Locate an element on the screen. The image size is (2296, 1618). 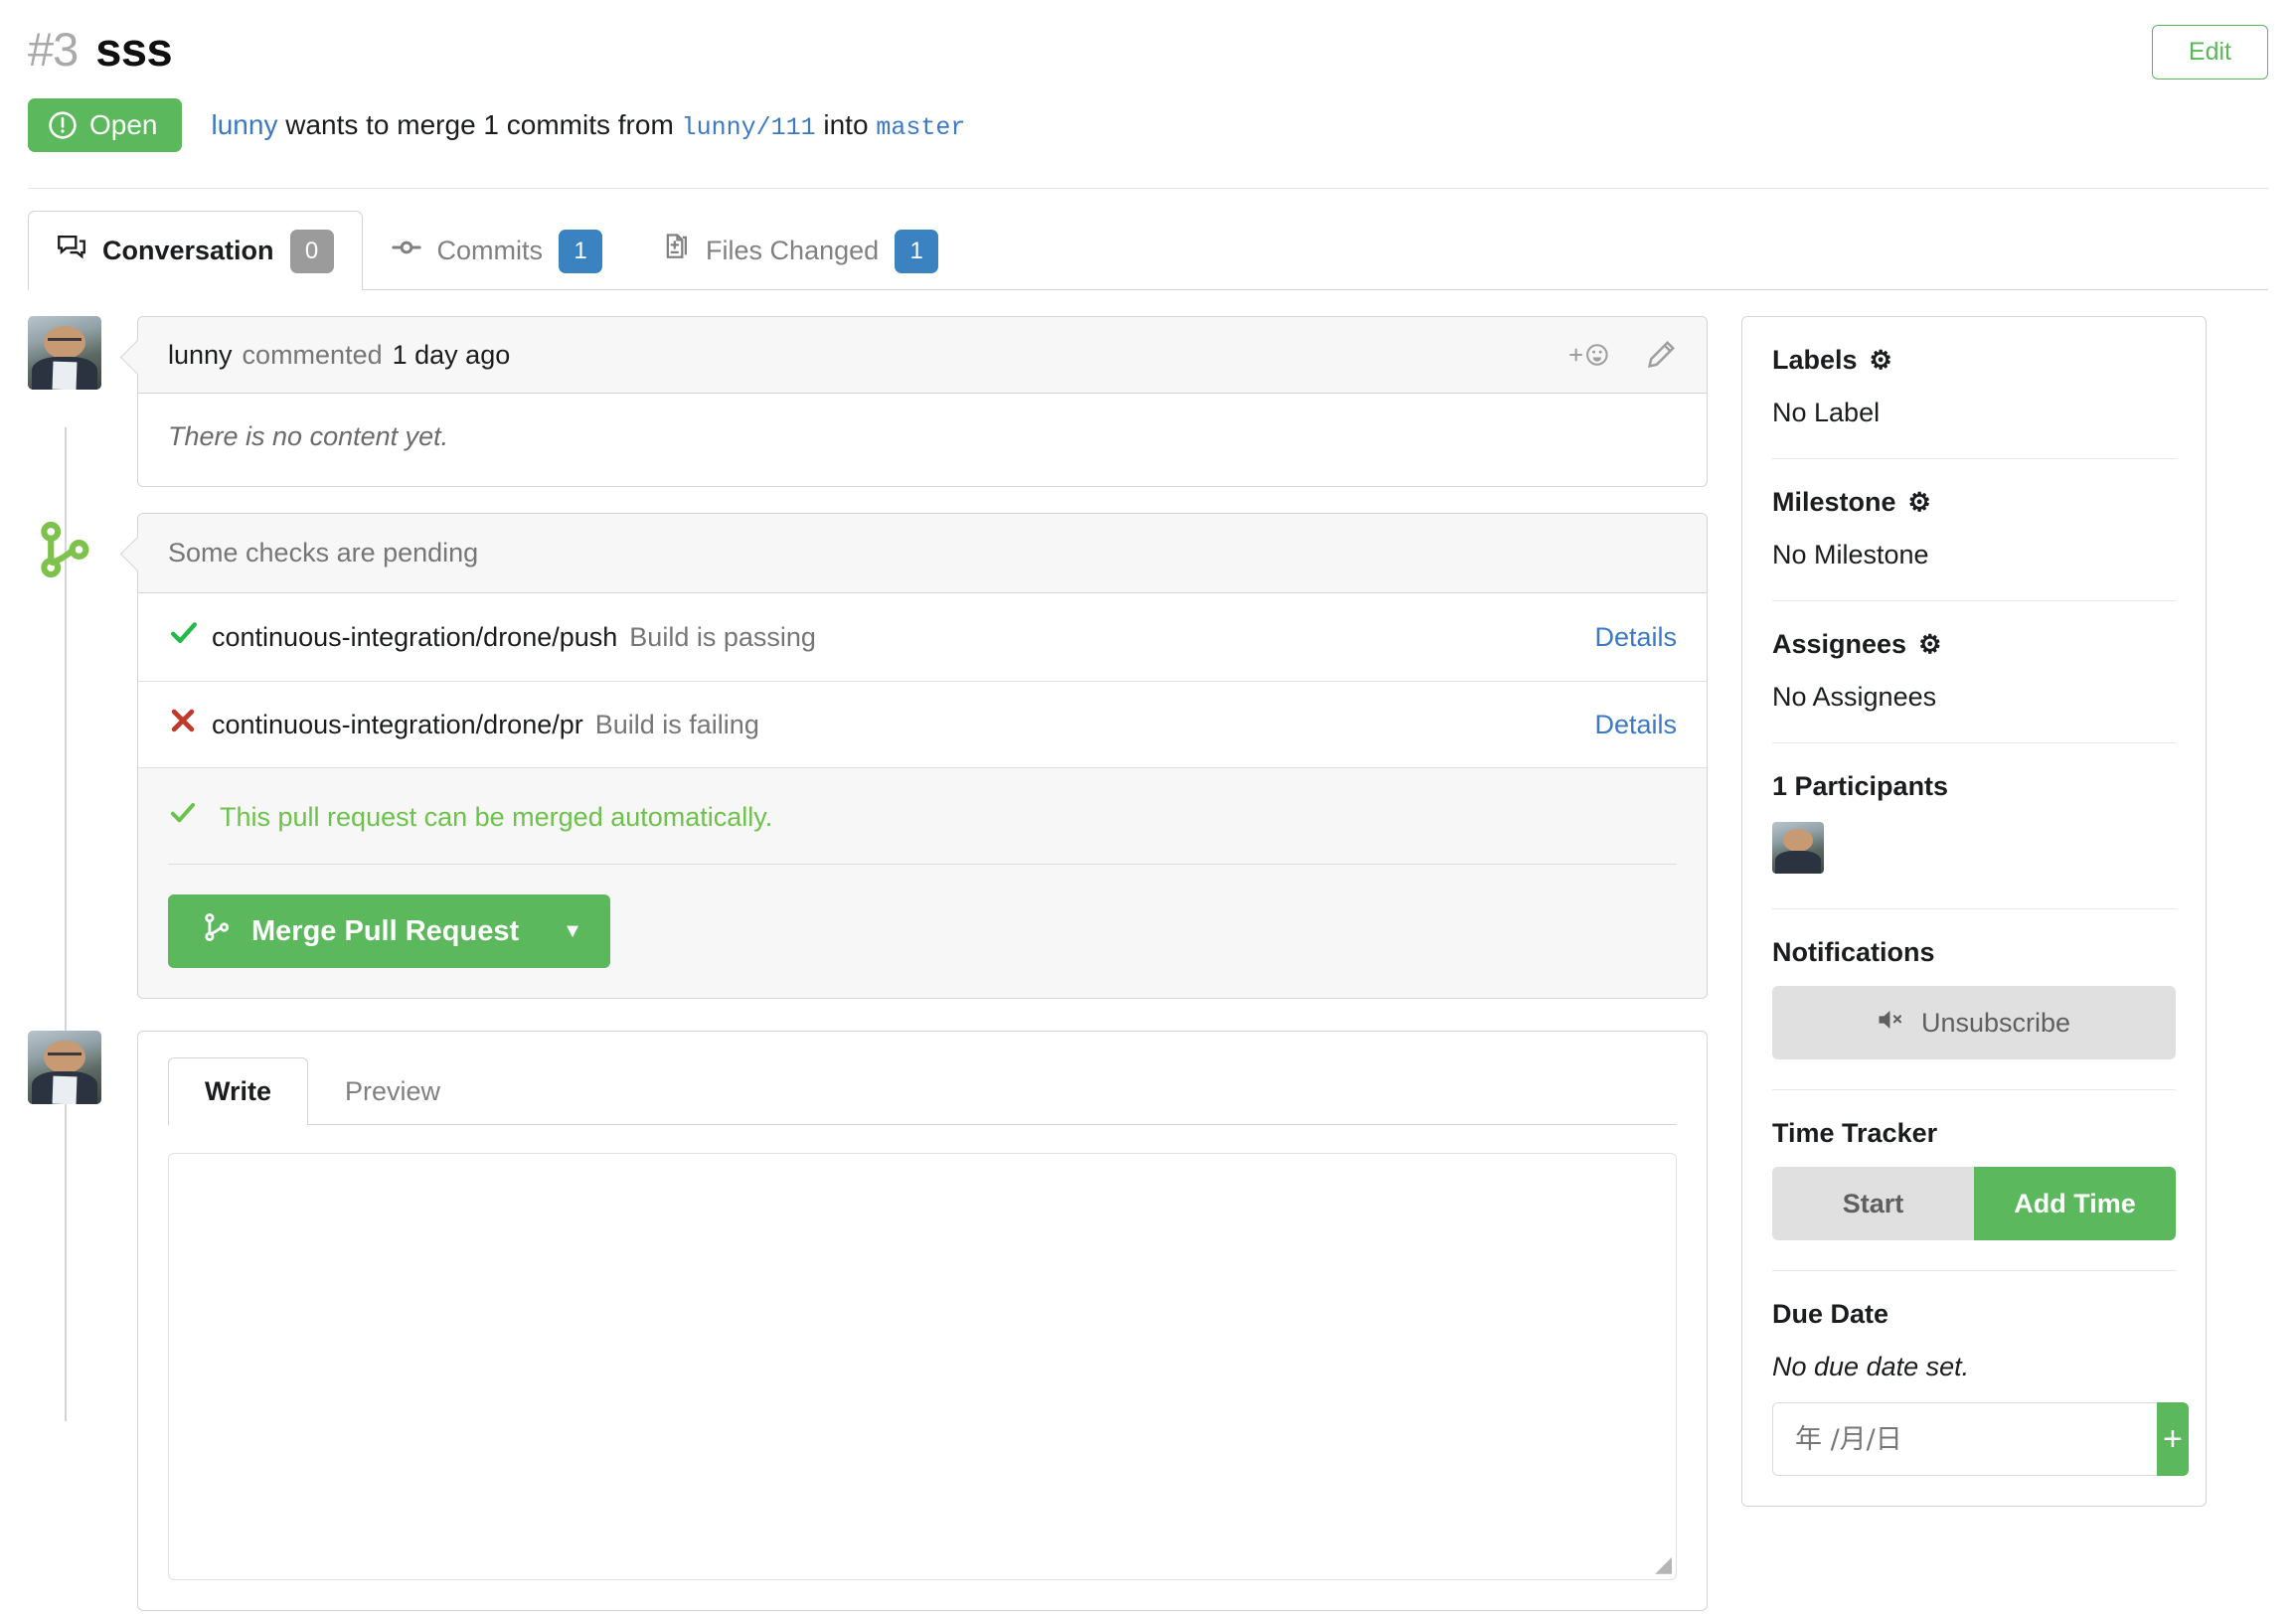
pencil-icon is located at coordinates (1661, 355).